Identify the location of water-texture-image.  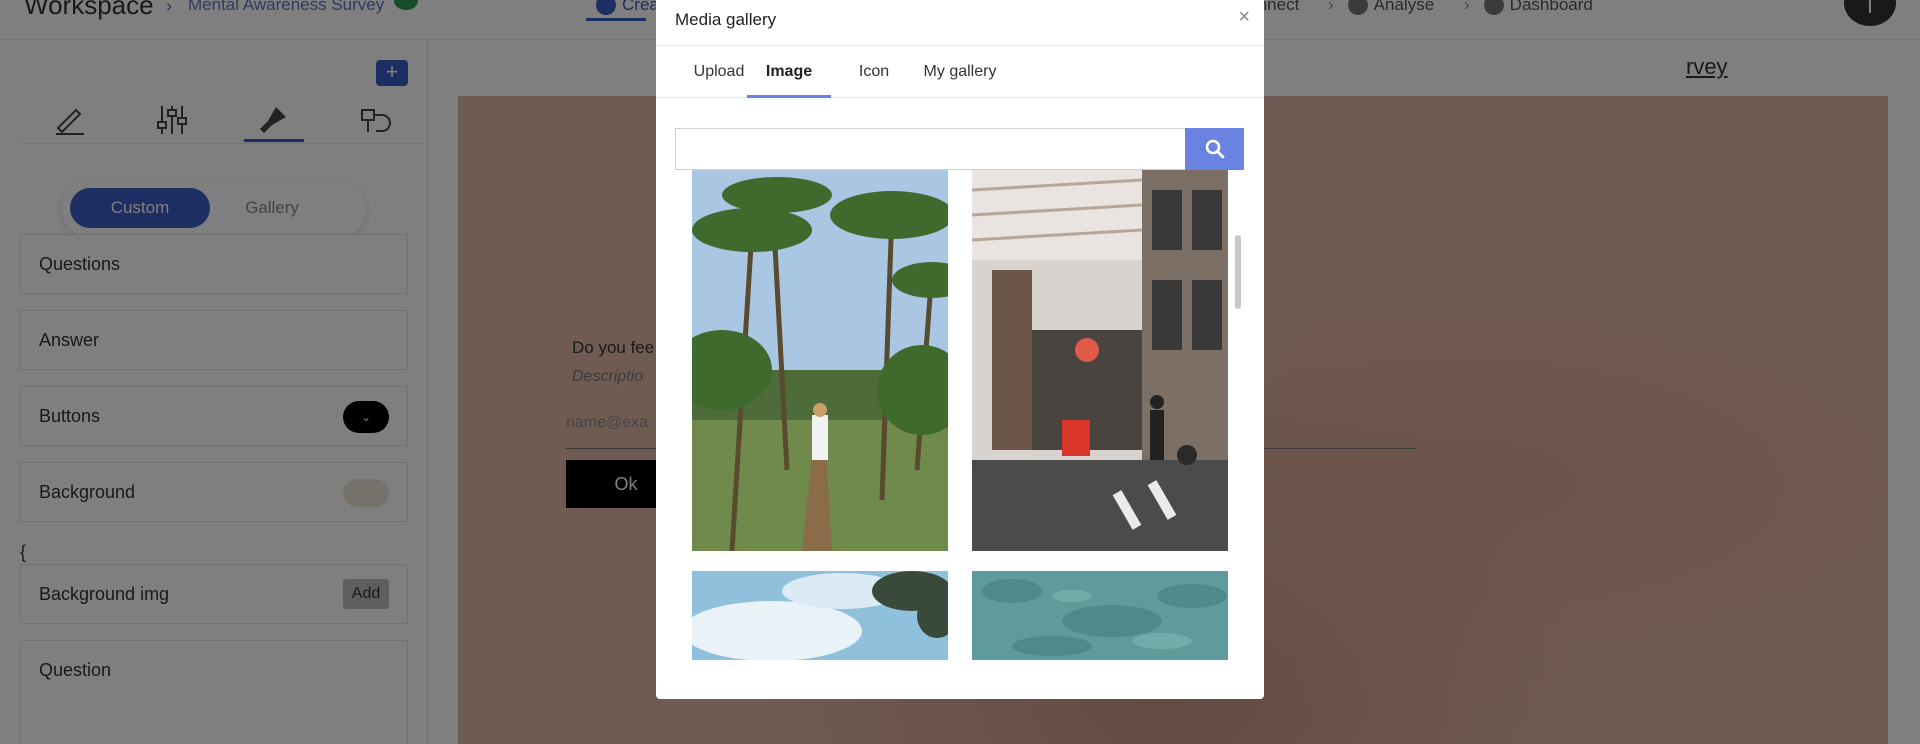
(1100, 615).